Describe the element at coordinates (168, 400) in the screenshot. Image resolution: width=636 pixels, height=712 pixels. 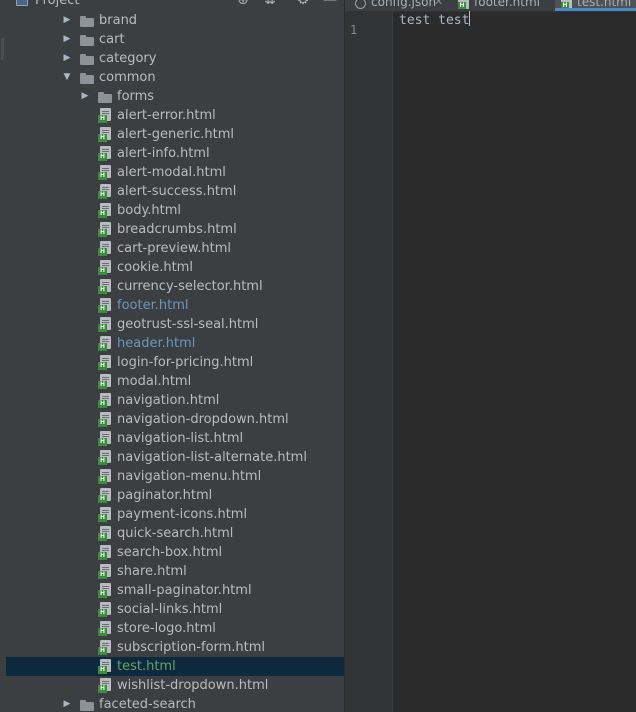
I see `tree-item-label: navigation.html` at that location.